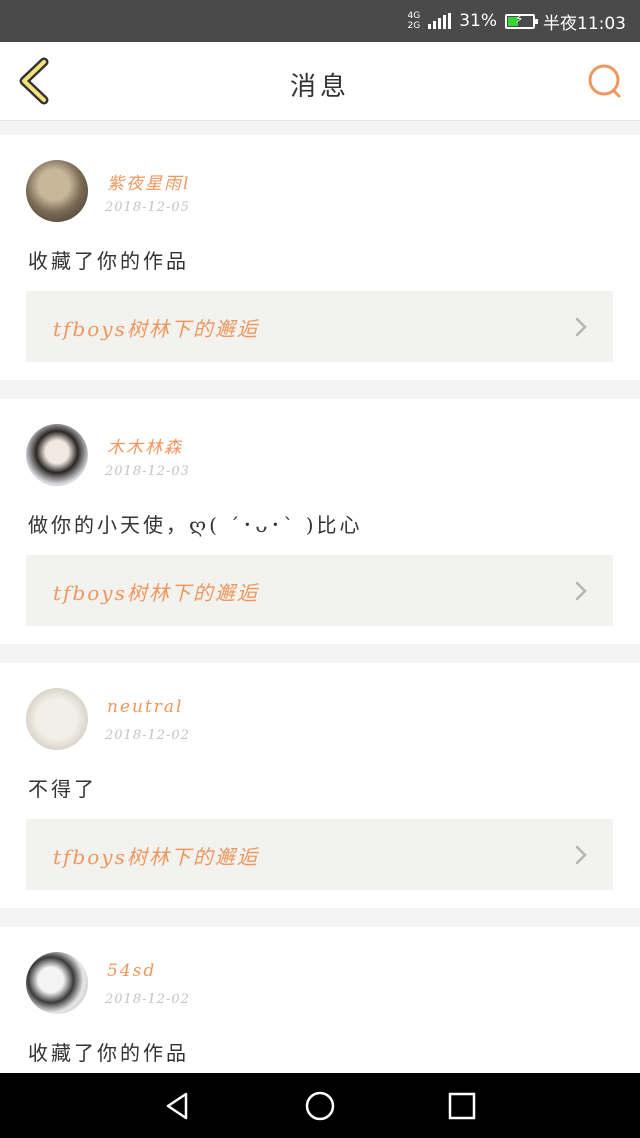 This screenshot has height=1138, width=640. What do you see at coordinates (414, 16) in the screenshot?
I see `network-top: 4G` at bounding box center [414, 16].